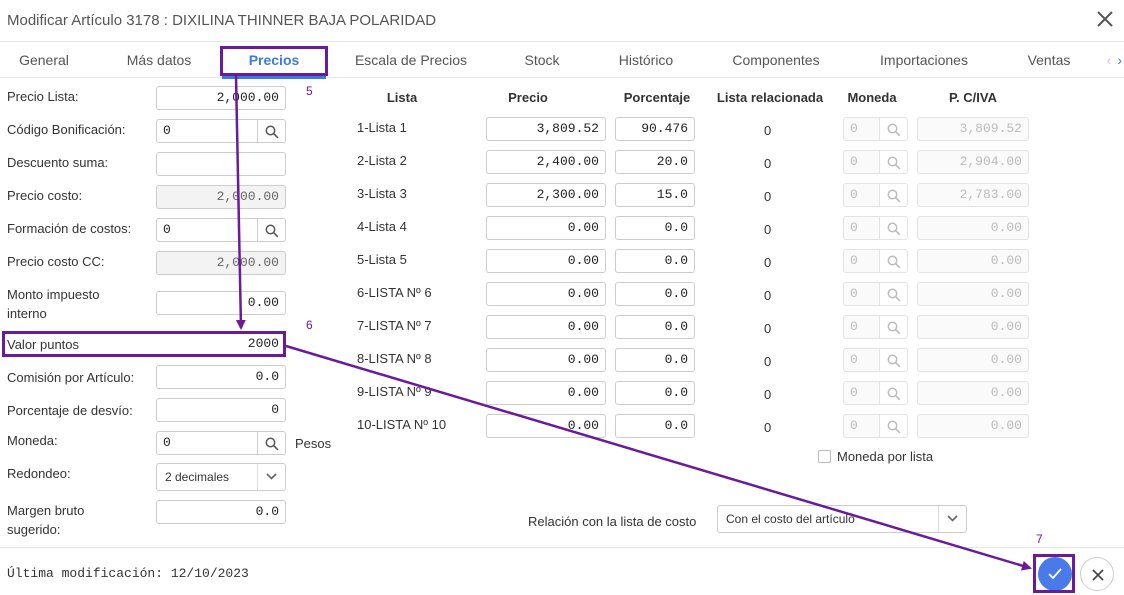 The height and width of the screenshot is (595, 1124). What do you see at coordinates (824, 456) in the screenshot?
I see `moneda-por-lista-checkbox` at bounding box center [824, 456].